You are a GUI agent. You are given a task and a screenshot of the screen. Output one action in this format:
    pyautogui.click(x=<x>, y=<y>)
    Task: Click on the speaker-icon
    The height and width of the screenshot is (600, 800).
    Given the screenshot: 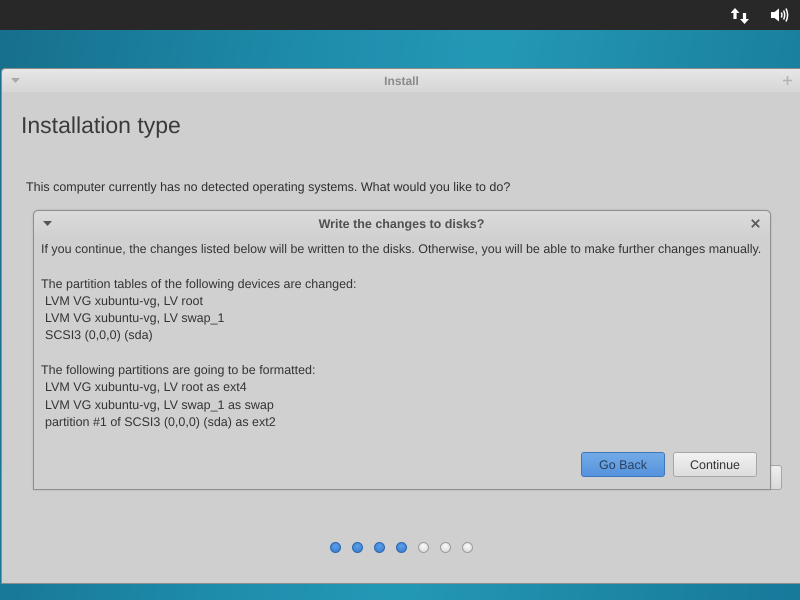 What is the action you would take?
    pyautogui.click(x=780, y=15)
    